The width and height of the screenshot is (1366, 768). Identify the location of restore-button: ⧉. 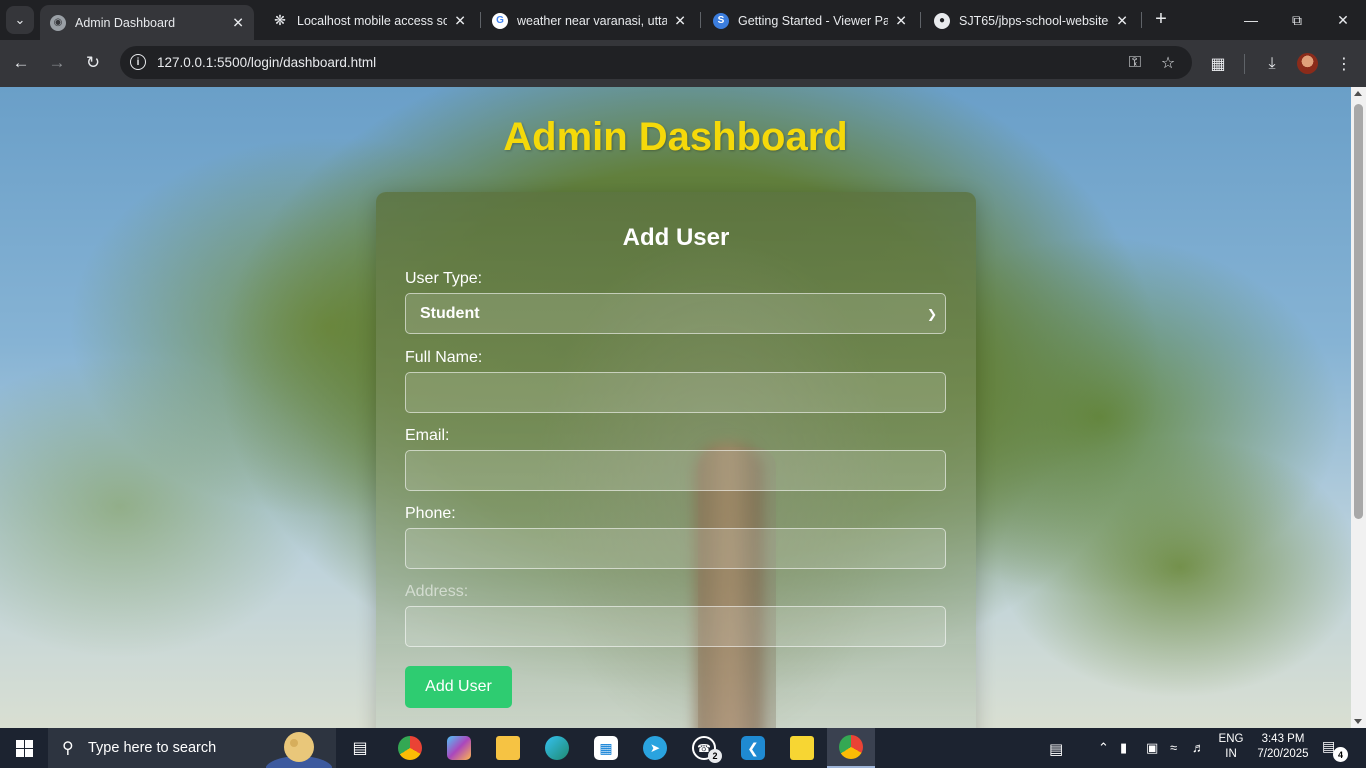
(1297, 20).